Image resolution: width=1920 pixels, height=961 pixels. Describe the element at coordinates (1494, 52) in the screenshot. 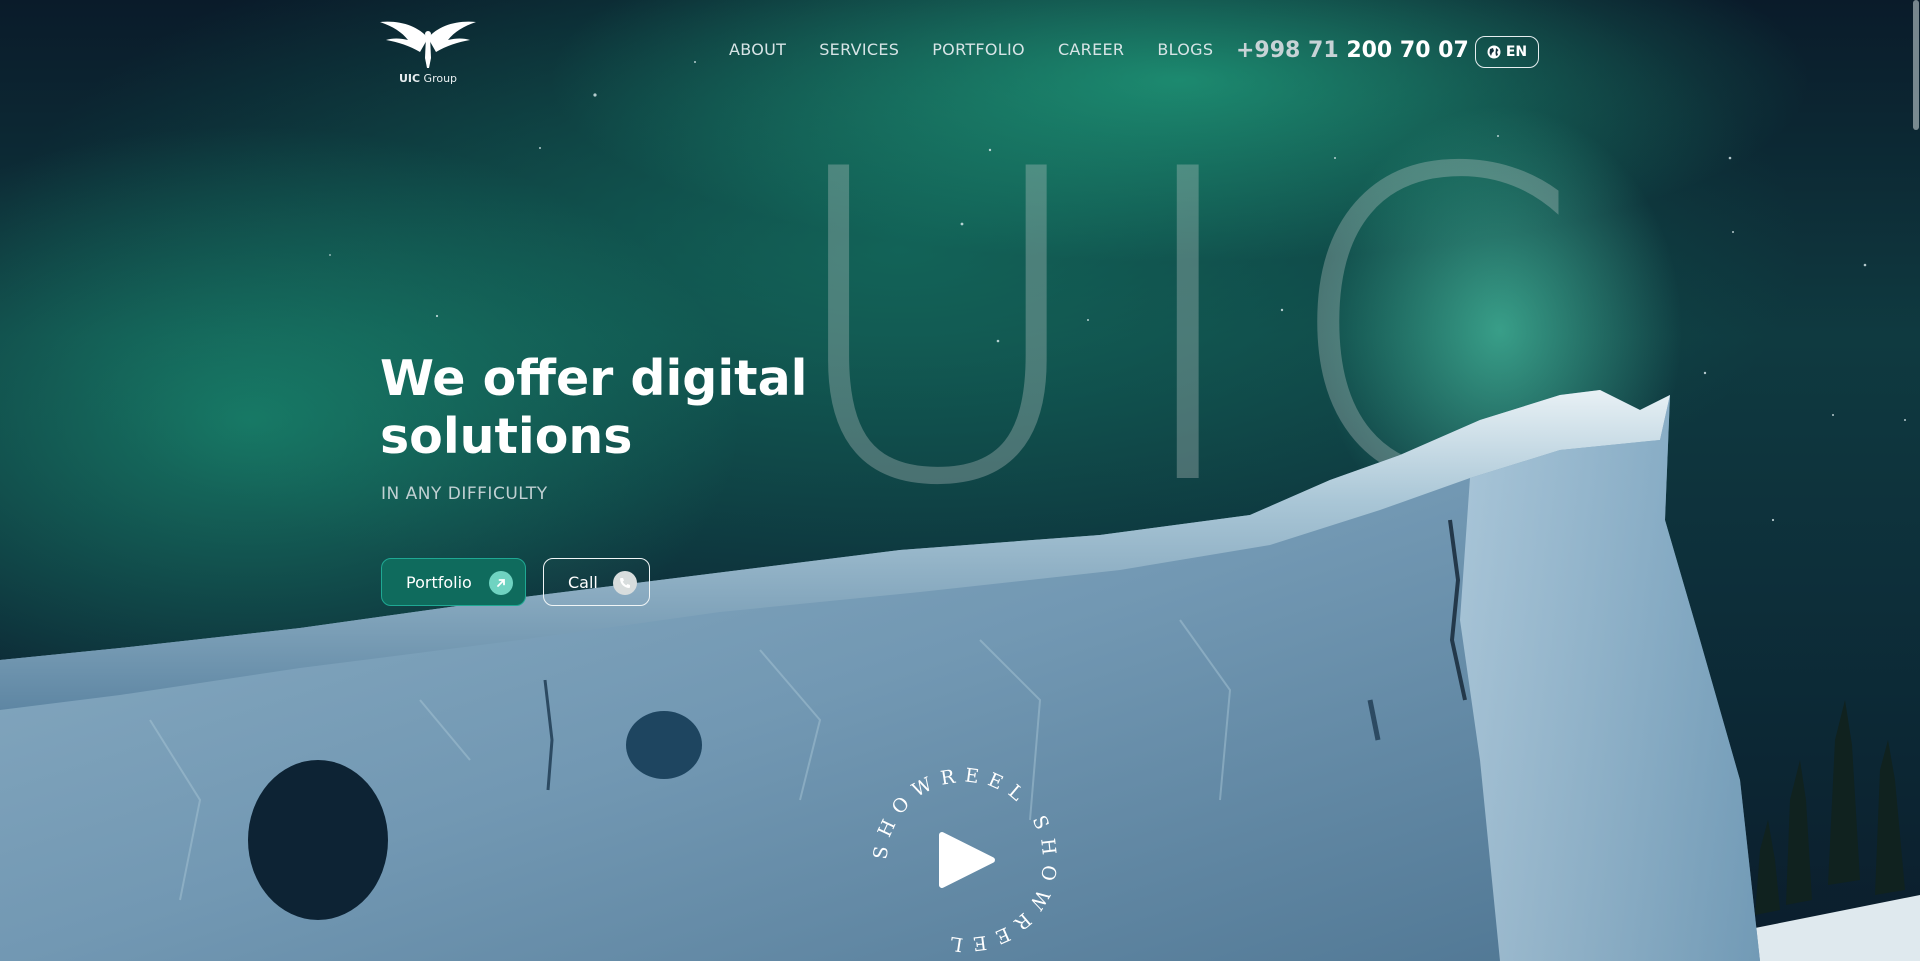

I see `globe-icon` at that location.